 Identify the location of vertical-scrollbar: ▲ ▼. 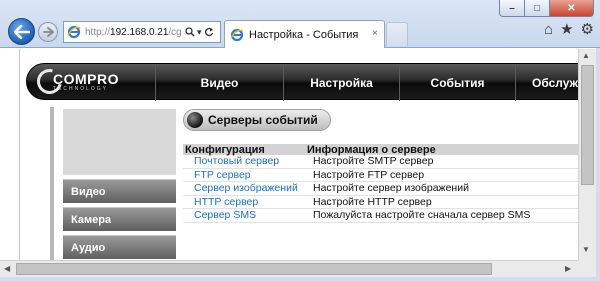
(587, 154).